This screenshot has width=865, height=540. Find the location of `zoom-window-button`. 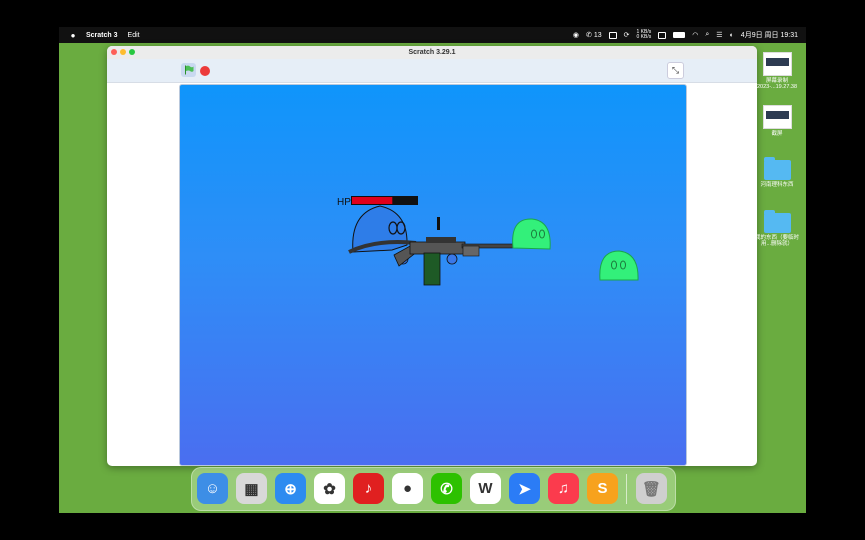

zoom-window-button is located at coordinates (132, 52).